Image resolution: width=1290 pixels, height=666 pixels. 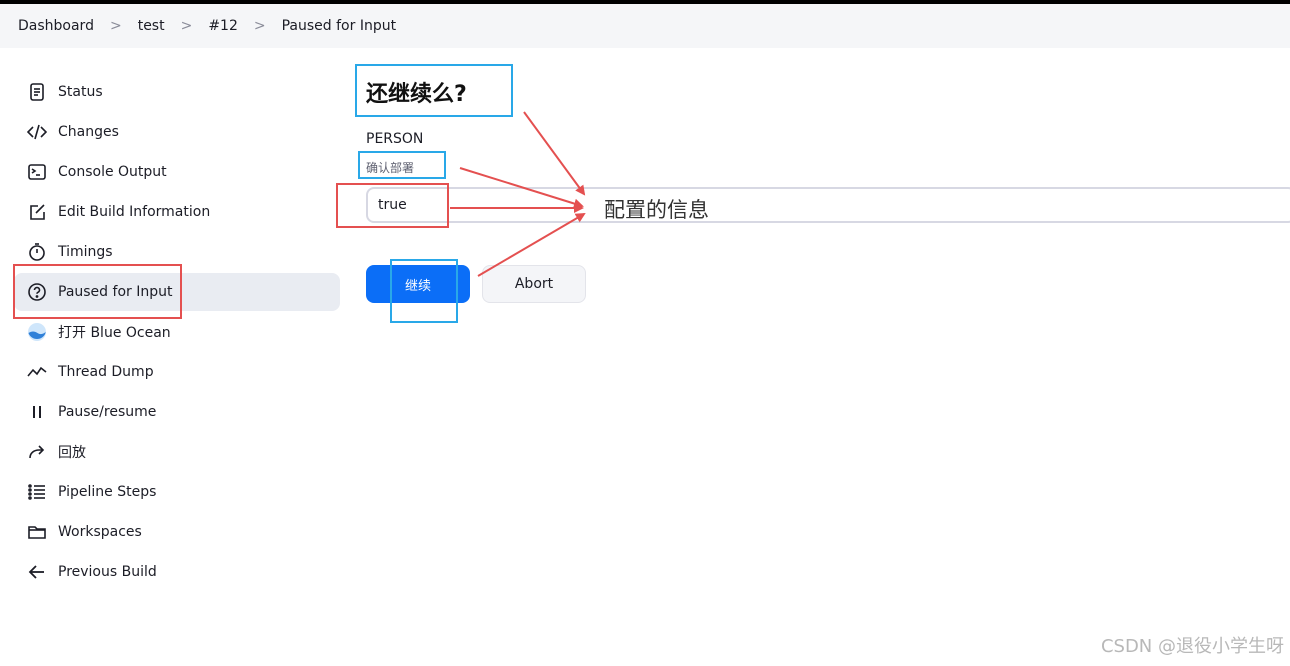 What do you see at coordinates (395, 139) in the screenshot?
I see `param-name: PERSON` at bounding box center [395, 139].